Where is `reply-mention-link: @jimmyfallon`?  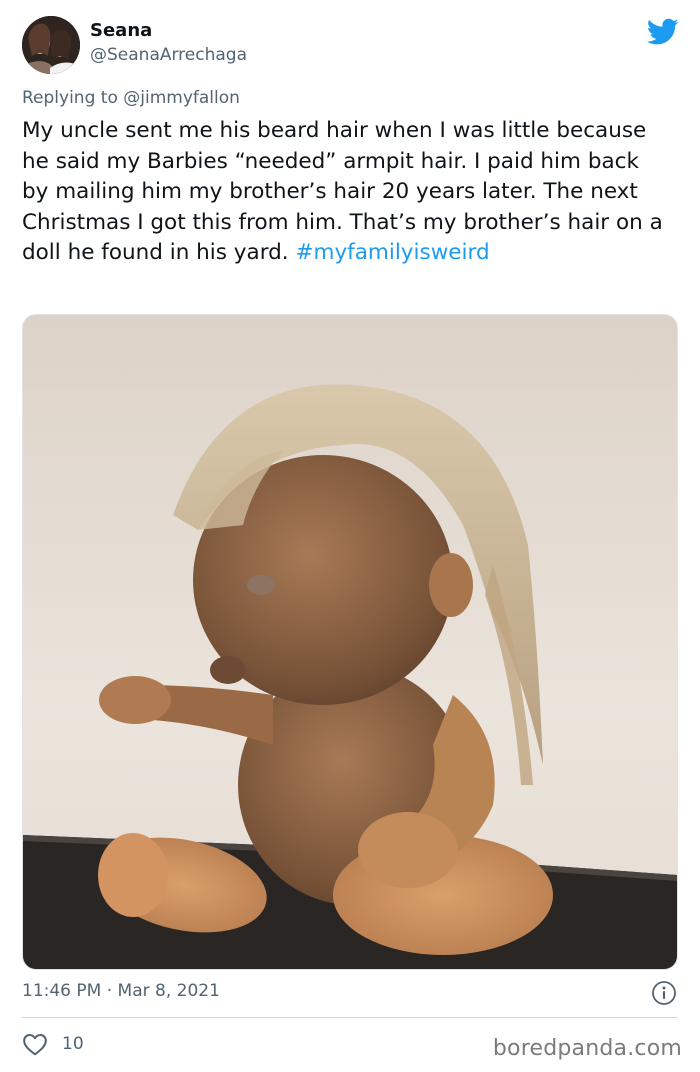
reply-mention-link: @jimmyfallon is located at coordinates (181, 98).